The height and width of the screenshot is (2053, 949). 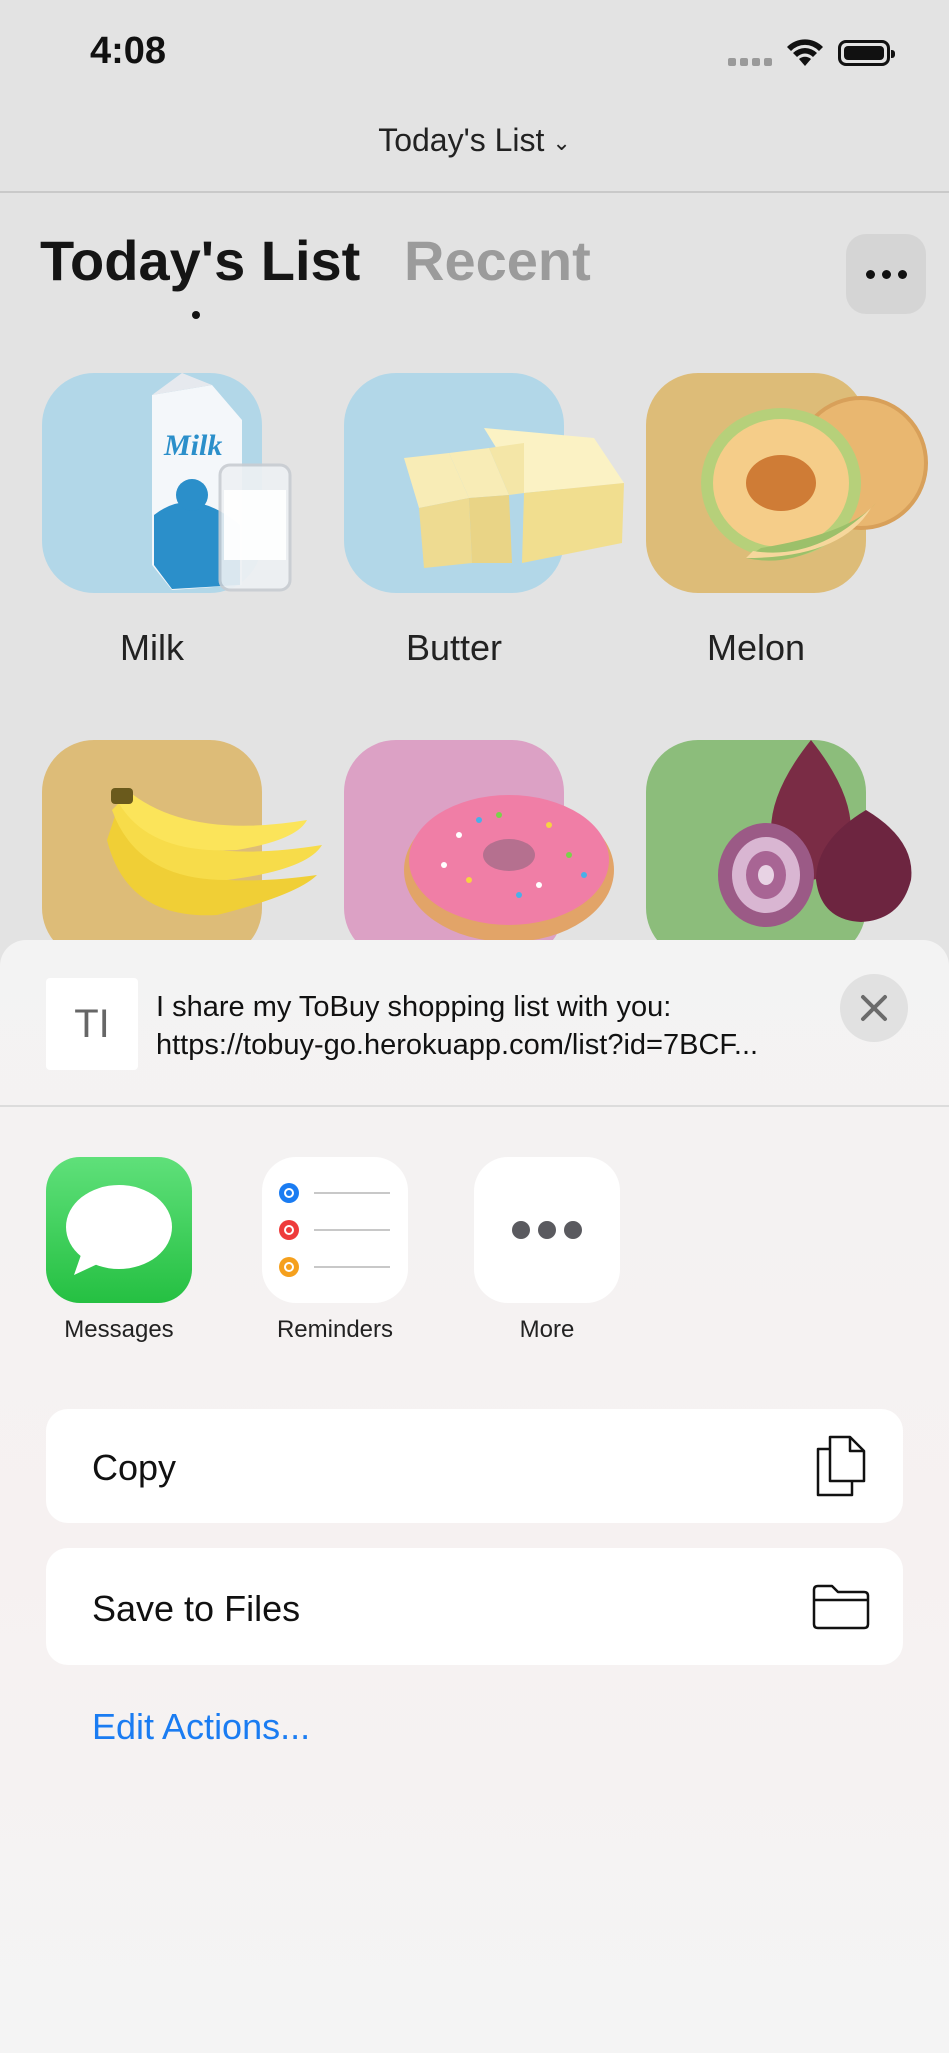 What do you see at coordinates (886, 274) in the screenshot?
I see `more-options-button` at bounding box center [886, 274].